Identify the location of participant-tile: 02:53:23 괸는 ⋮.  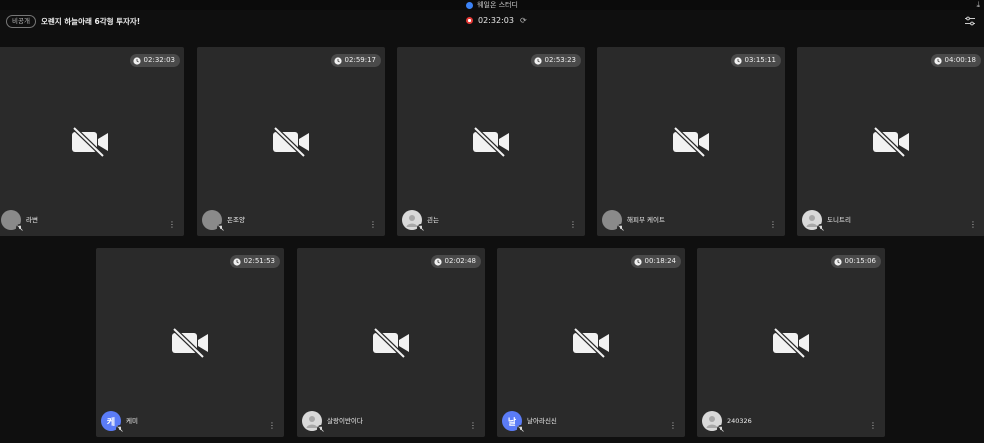
(491, 141).